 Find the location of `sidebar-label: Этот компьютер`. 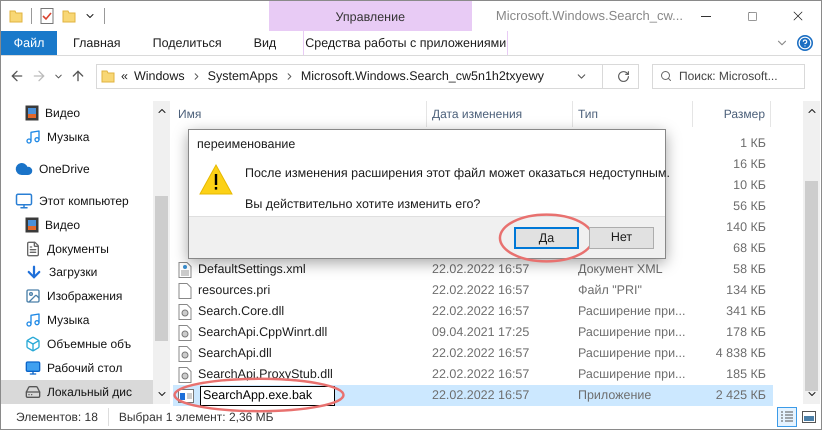

sidebar-label: Этот компьютер is located at coordinates (84, 201).